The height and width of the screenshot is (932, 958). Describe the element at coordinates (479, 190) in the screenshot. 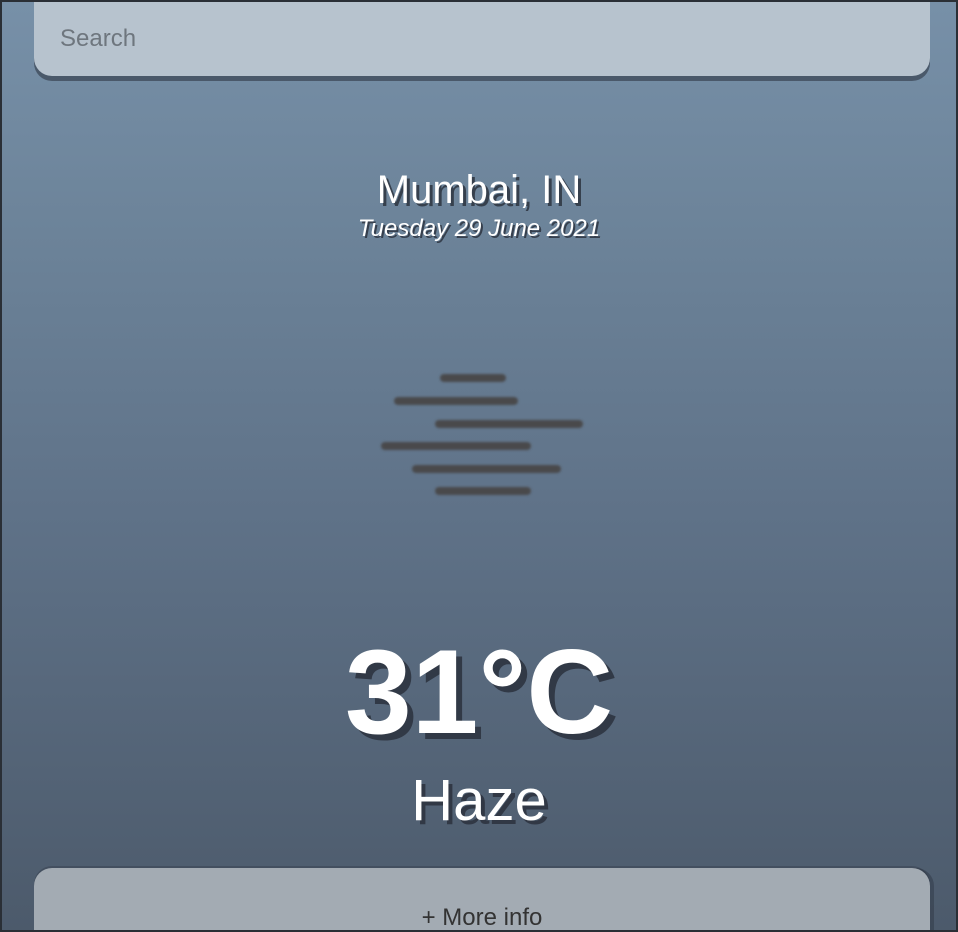

I see `location-name: Mumbai, IN` at that location.